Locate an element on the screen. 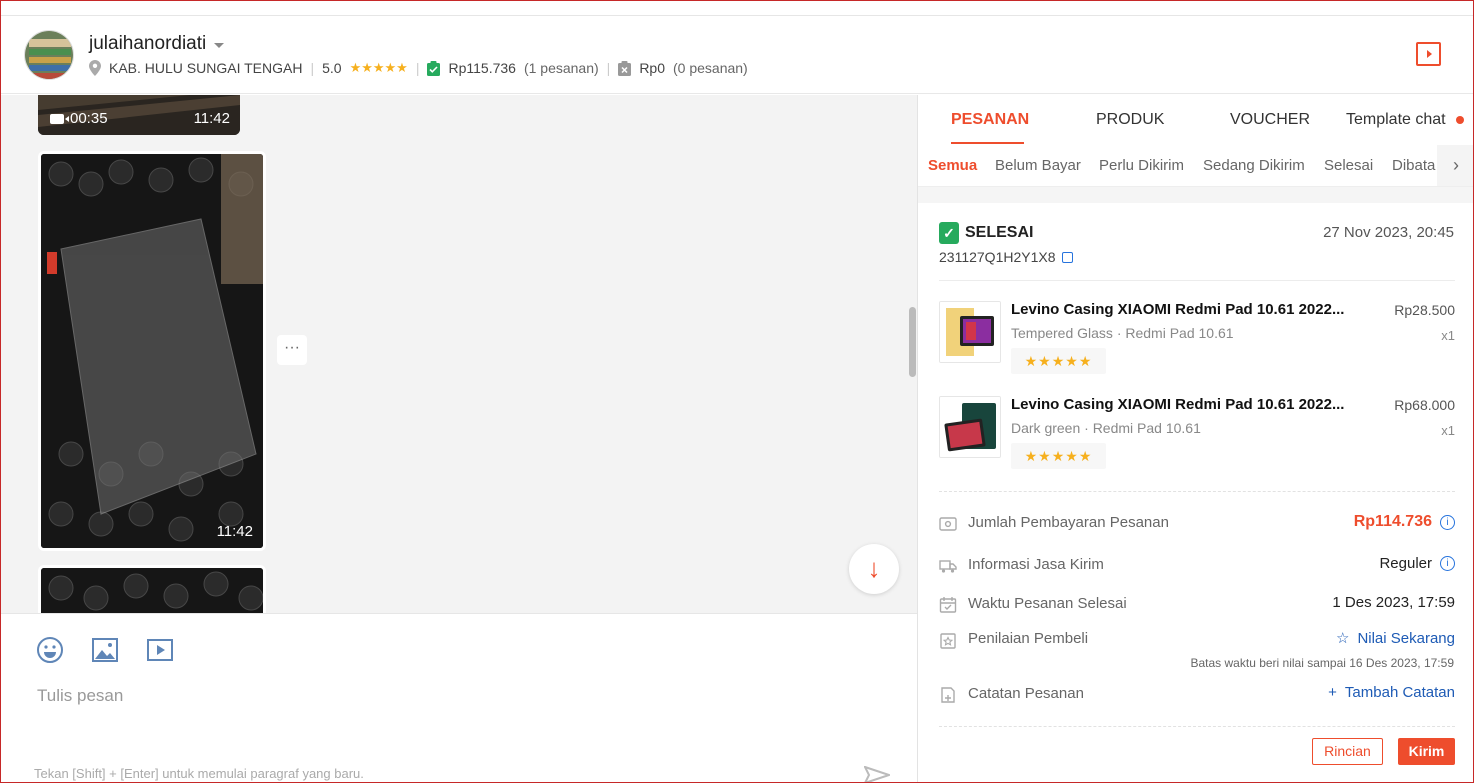 The width and height of the screenshot is (1474, 783). plus-icon: + is located at coordinates (1332, 692).